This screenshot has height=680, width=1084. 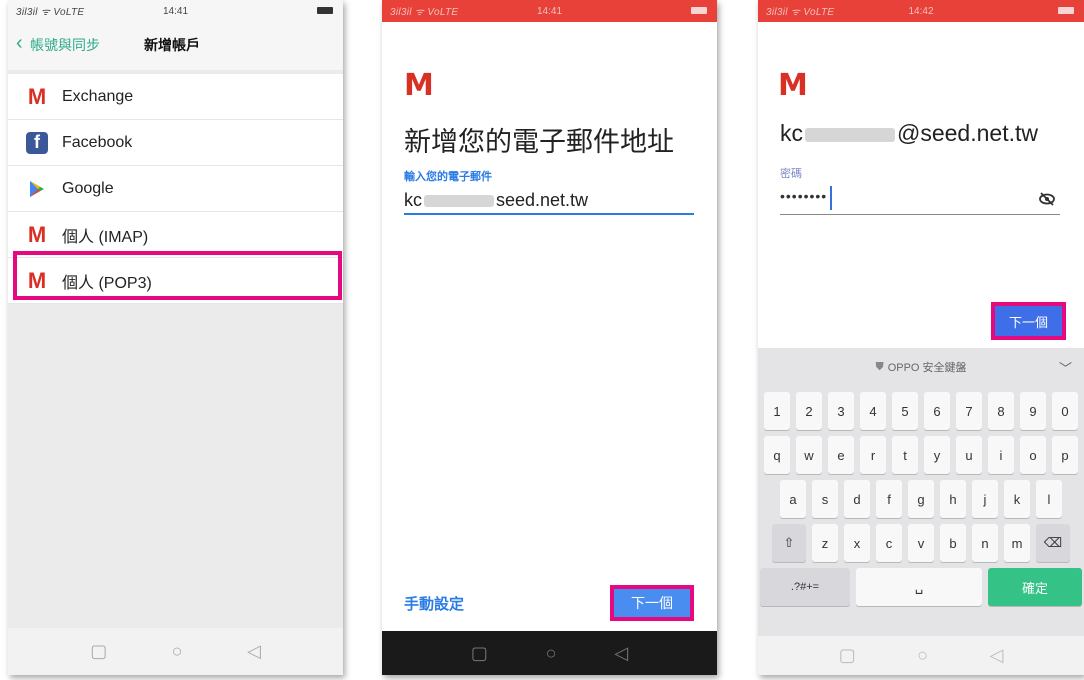 I want to click on space-key: ␣, so click(x=919, y=587).